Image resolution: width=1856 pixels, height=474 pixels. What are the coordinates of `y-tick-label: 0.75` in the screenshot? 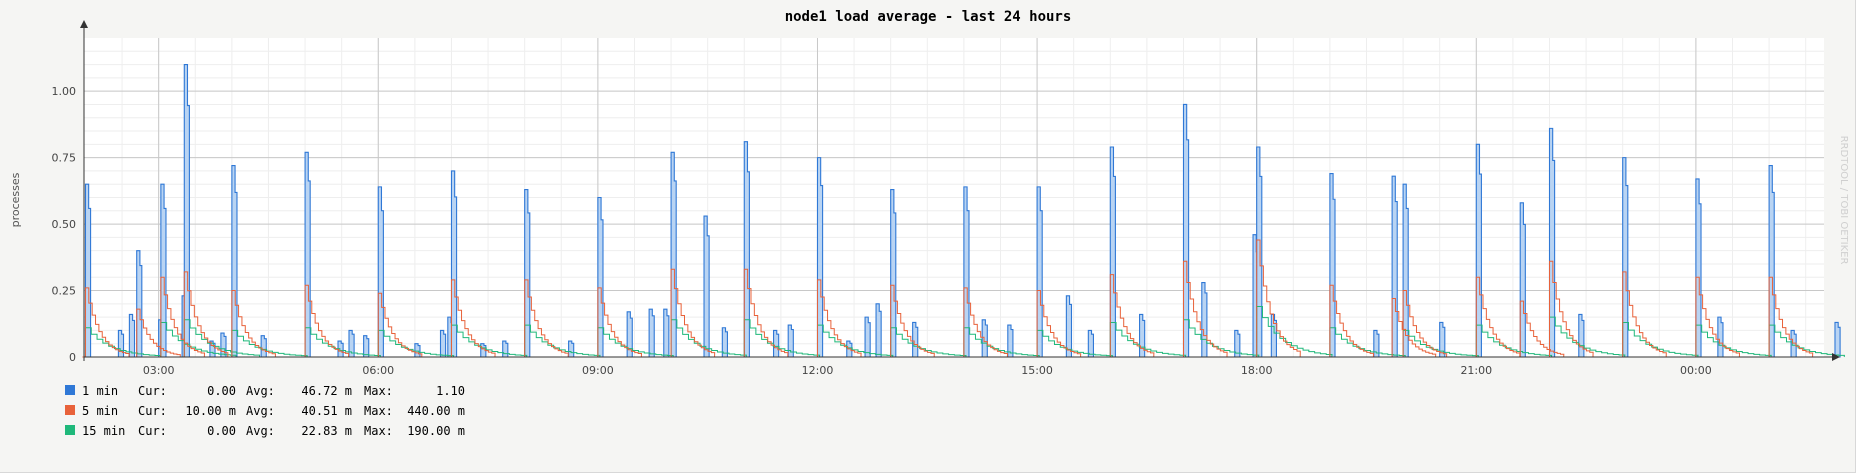 It's located at (64, 158).